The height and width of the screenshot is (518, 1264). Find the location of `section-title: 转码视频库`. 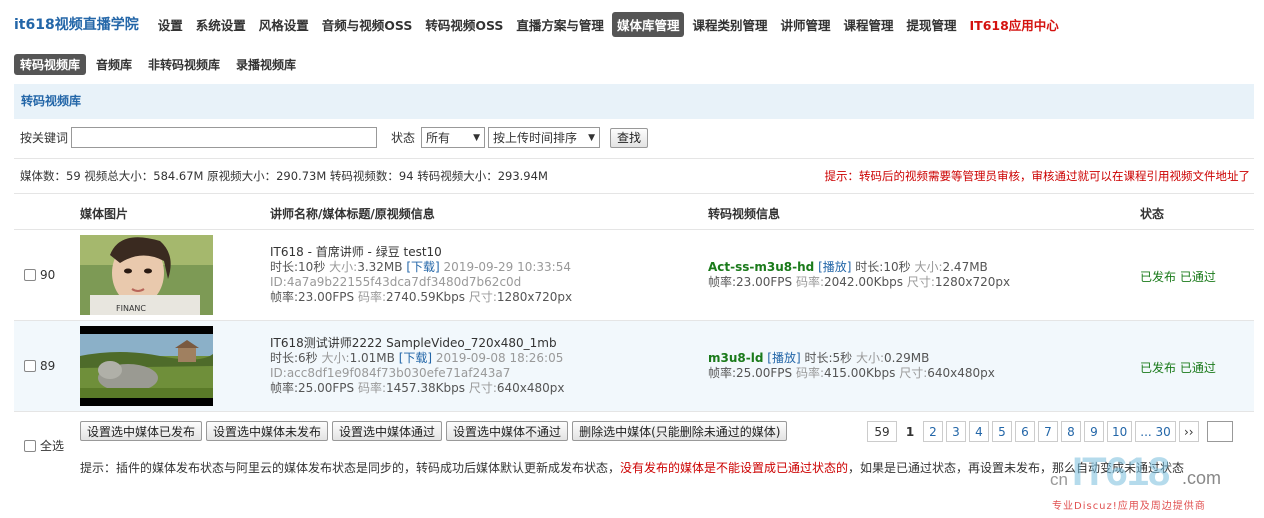

section-title: 转码视频库 is located at coordinates (634, 101).